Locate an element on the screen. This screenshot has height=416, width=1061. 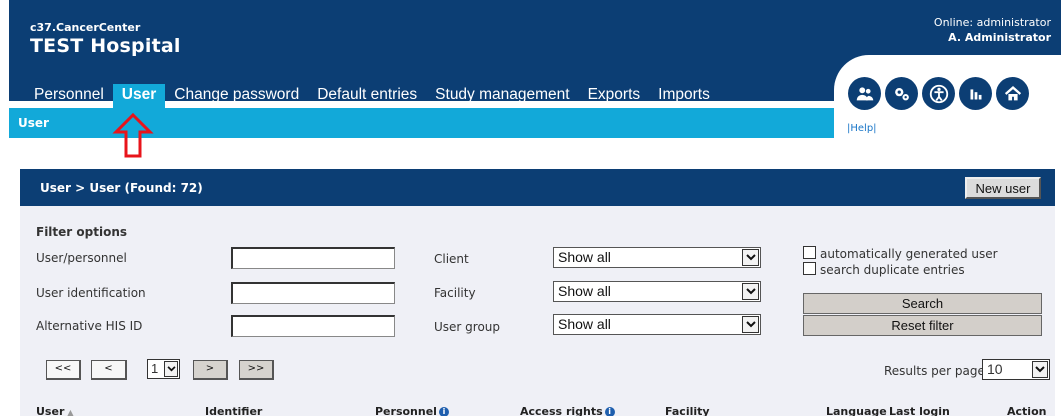
nav-item-imports: Imports is located at coordinates (684, 96).